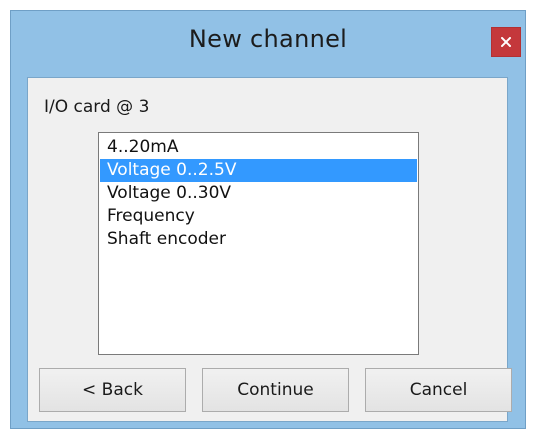 The height and width of the screenshot is (439, 536). I want to click on window-title: New channel, so click(268, 39).